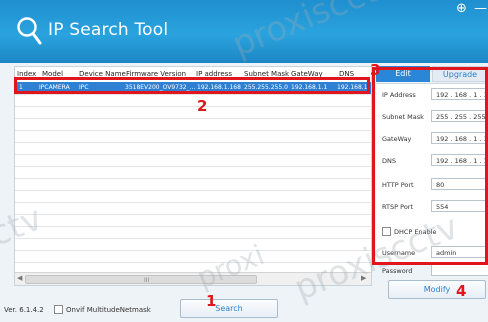  I want to click on onvif-multitude-netmask-option: Onvif MultitudeNetmask, so click(102, 309).